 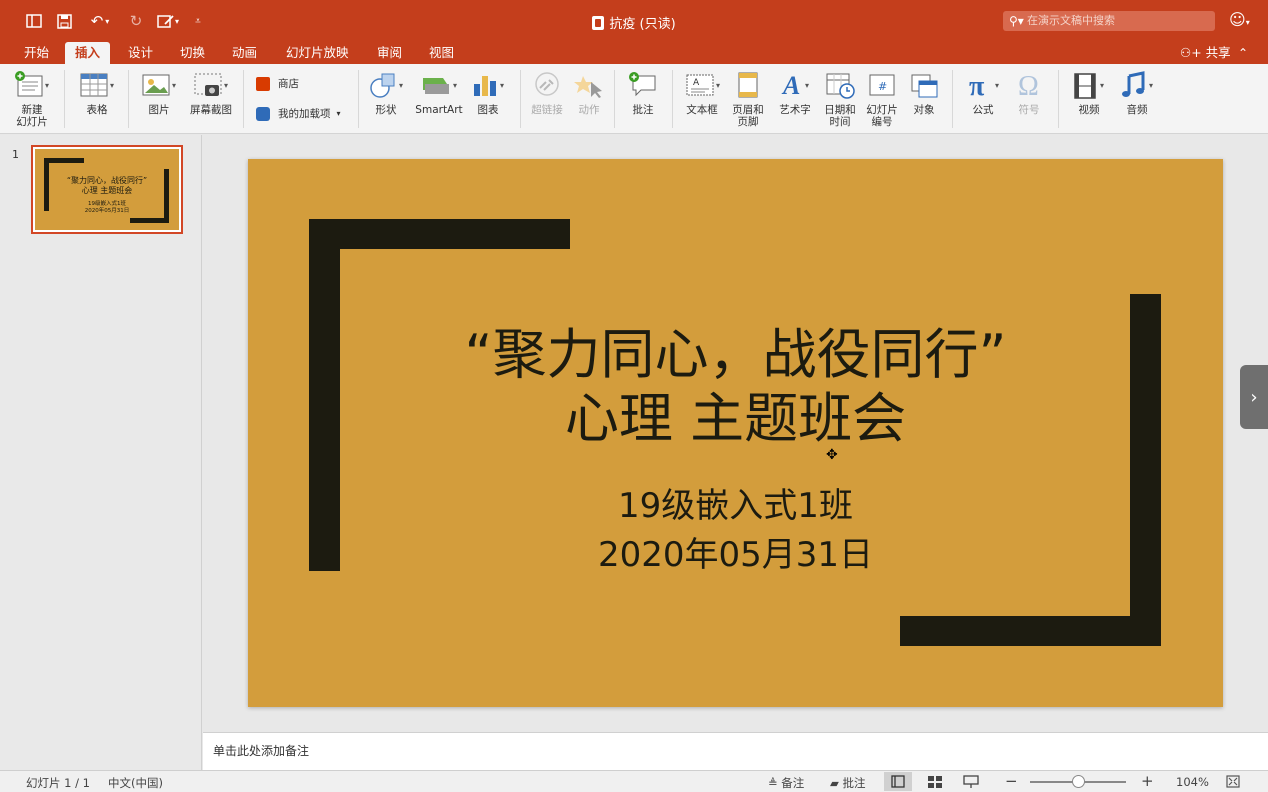 I want to click on object-button: 对象, so click(x=924, y=93).